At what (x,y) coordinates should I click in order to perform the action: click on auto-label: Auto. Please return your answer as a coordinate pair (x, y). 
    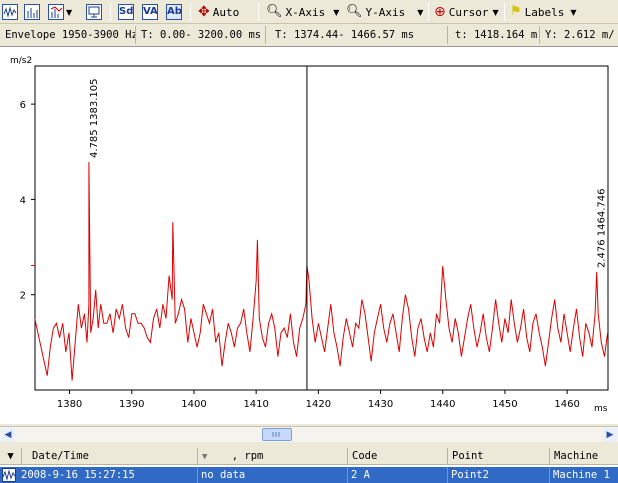
    Looking at the image, I should click on (226, 12).